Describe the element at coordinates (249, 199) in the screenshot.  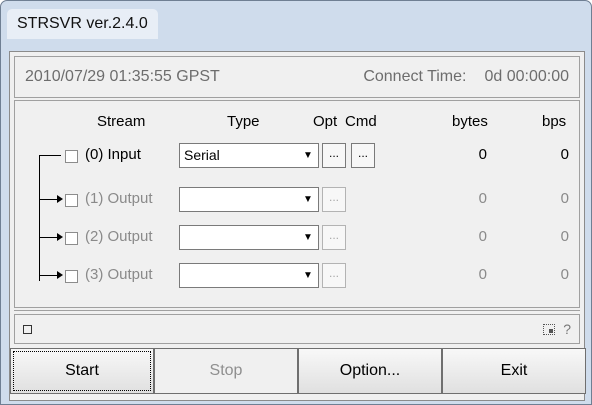
I see `output-1-type-select: ▼` at that location.